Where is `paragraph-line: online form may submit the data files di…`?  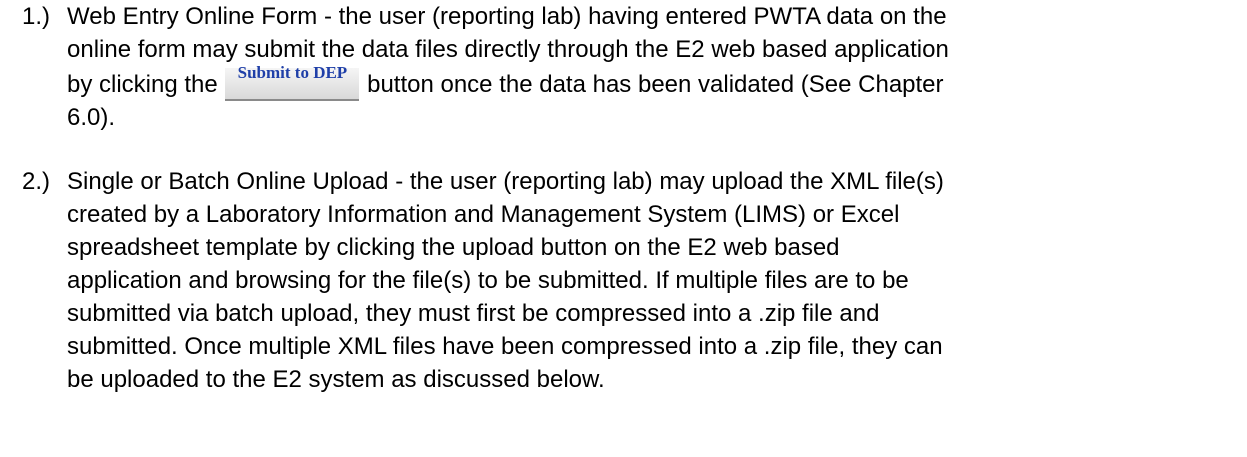
paragraph-line: online form may submit the data files di… is located at coordinates (508, 49).